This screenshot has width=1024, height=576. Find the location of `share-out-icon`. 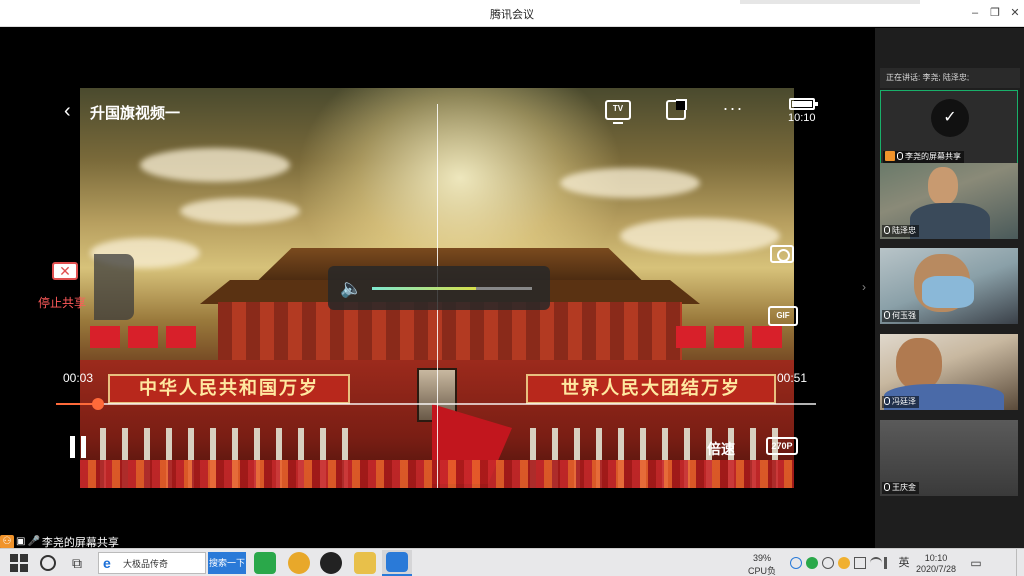

share-out-icon is located at coordinates (676, 109).